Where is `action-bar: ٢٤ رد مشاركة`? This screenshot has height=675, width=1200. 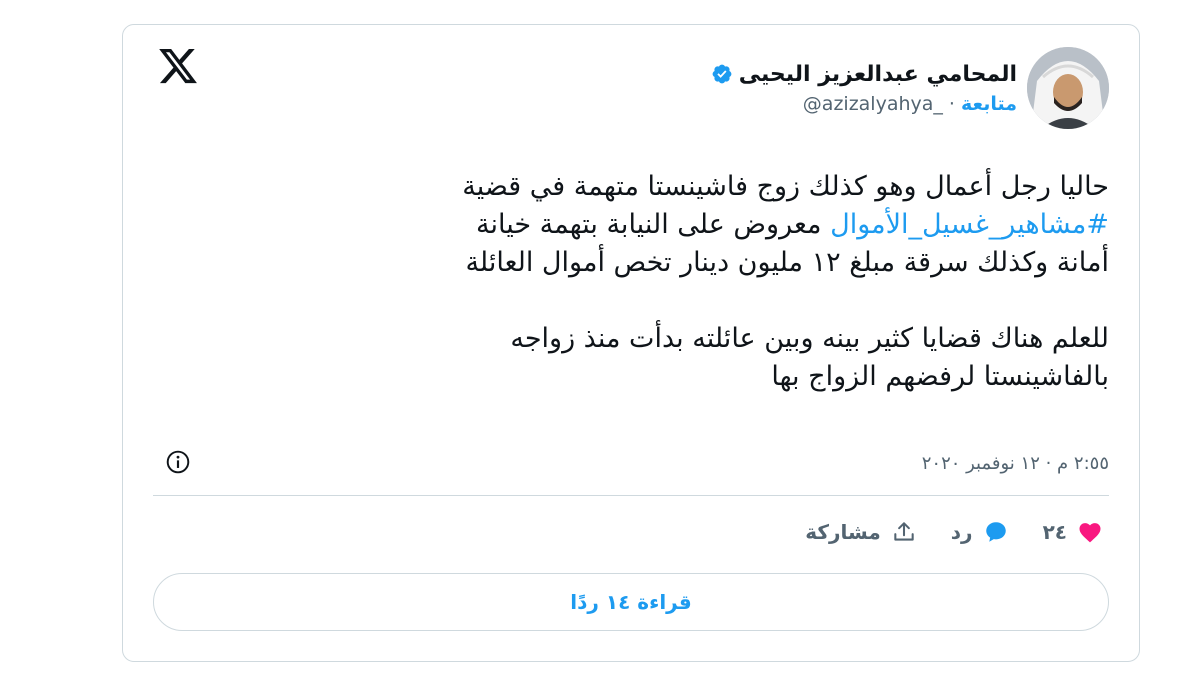
action-bar: ٢٤ رد مشاركة is located at coordinates (954, 532).